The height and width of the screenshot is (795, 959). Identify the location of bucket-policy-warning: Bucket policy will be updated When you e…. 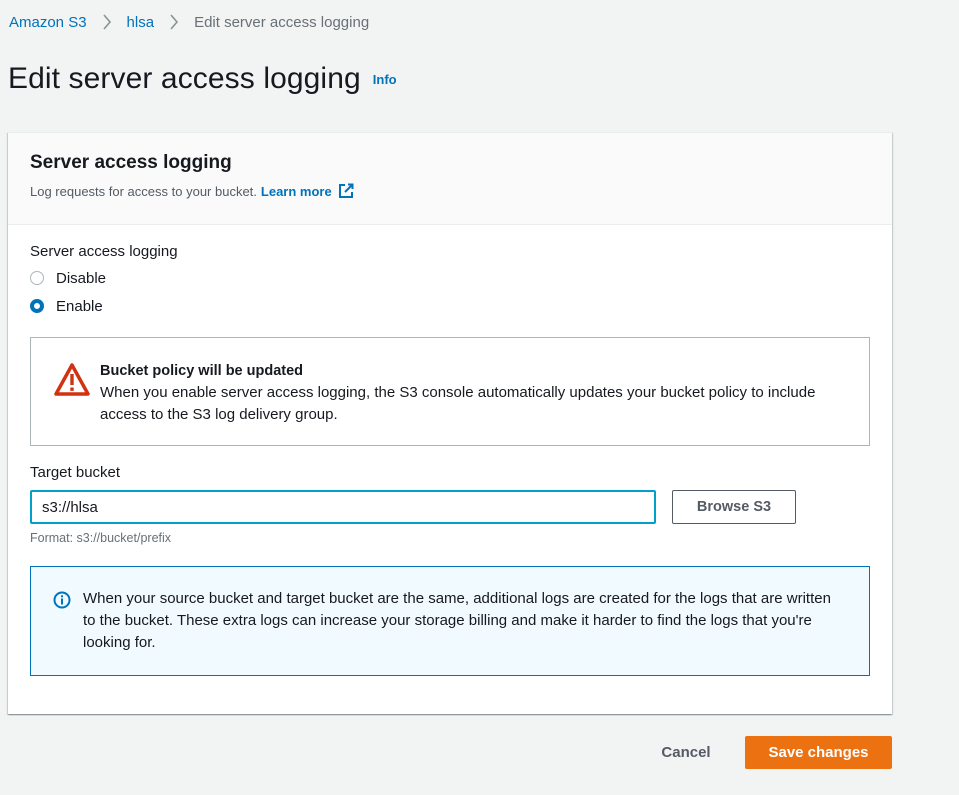
(450, 391).